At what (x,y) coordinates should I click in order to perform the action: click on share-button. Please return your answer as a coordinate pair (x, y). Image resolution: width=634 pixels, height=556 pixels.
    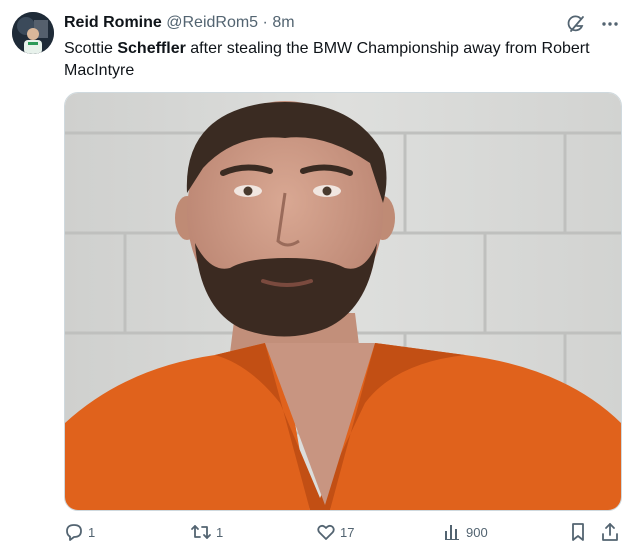
    Looking at the image, I should click on (610, 532).